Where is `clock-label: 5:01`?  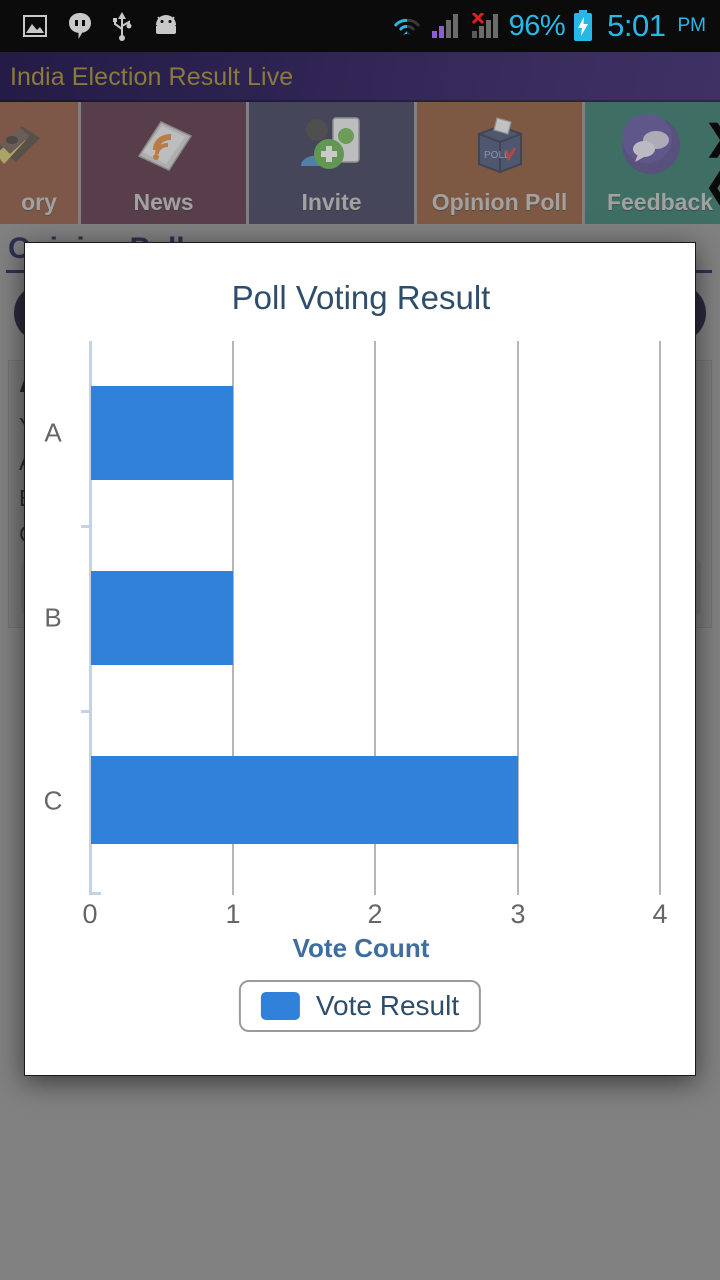 clock-label: 5:01 is located at coordinates (636, 25).